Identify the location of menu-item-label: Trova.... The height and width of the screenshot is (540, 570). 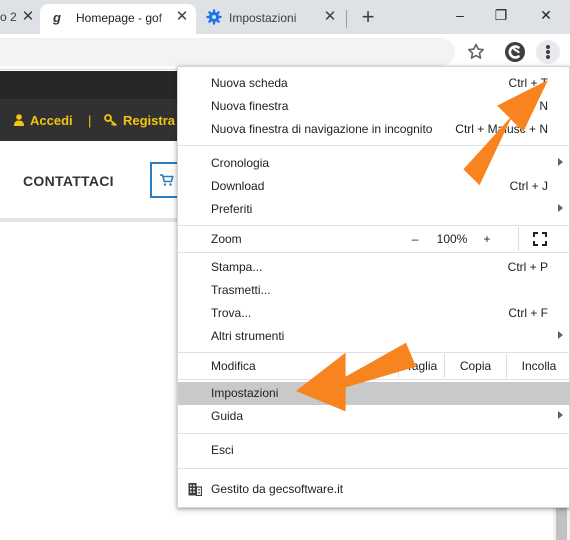
(231, 313).